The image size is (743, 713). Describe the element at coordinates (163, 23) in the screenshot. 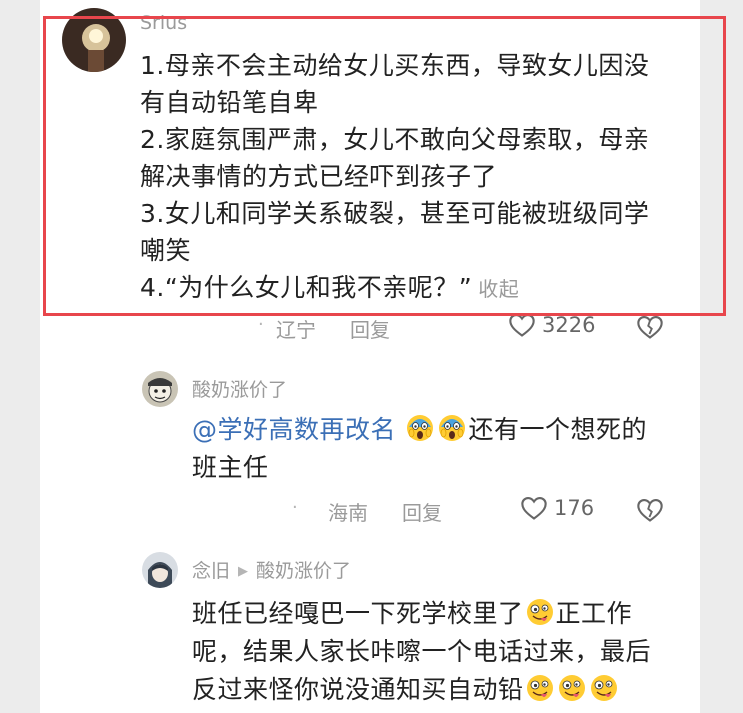

I see `comment-username: Srius` at that location.